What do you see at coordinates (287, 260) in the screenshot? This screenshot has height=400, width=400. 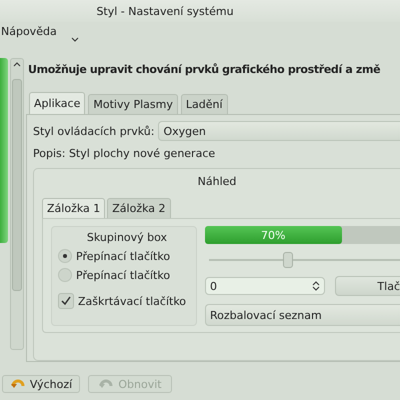 I see `slider-thumb` at bounding box center [287, 260].